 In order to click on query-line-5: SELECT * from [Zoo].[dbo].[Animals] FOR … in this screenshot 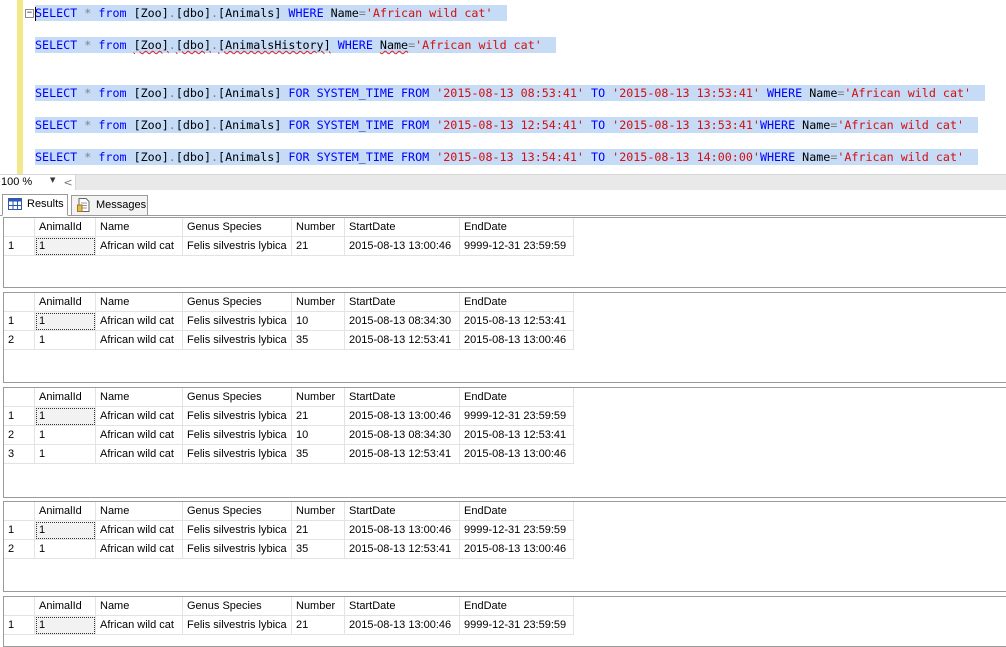, I will do `click(507, 157)`.